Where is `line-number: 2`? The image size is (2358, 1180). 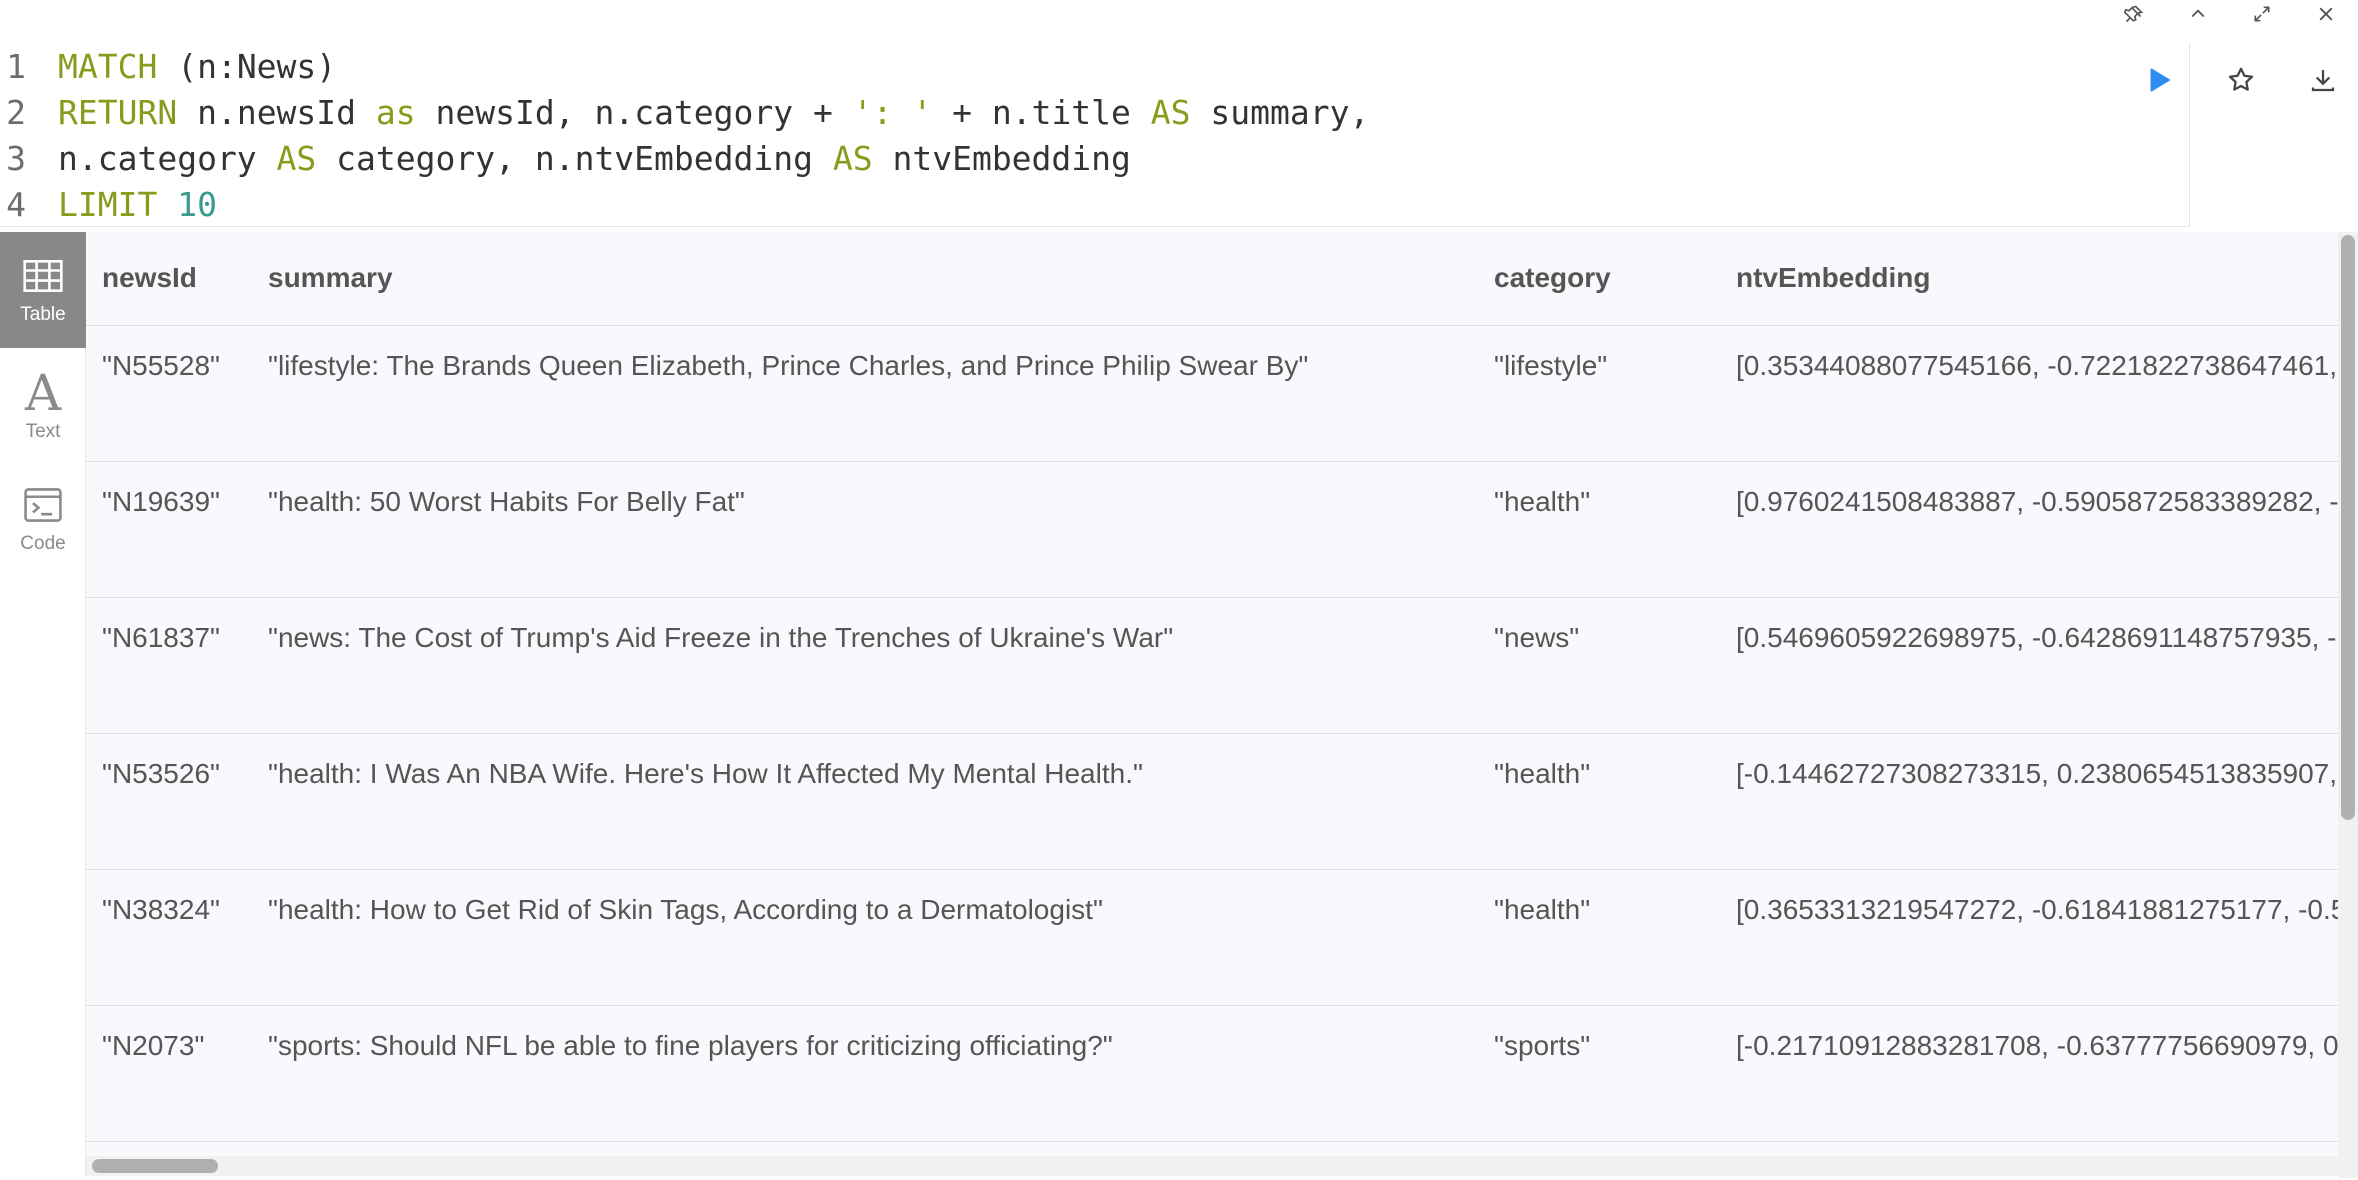
line-number: 2 is located at coordinates (16, 112).